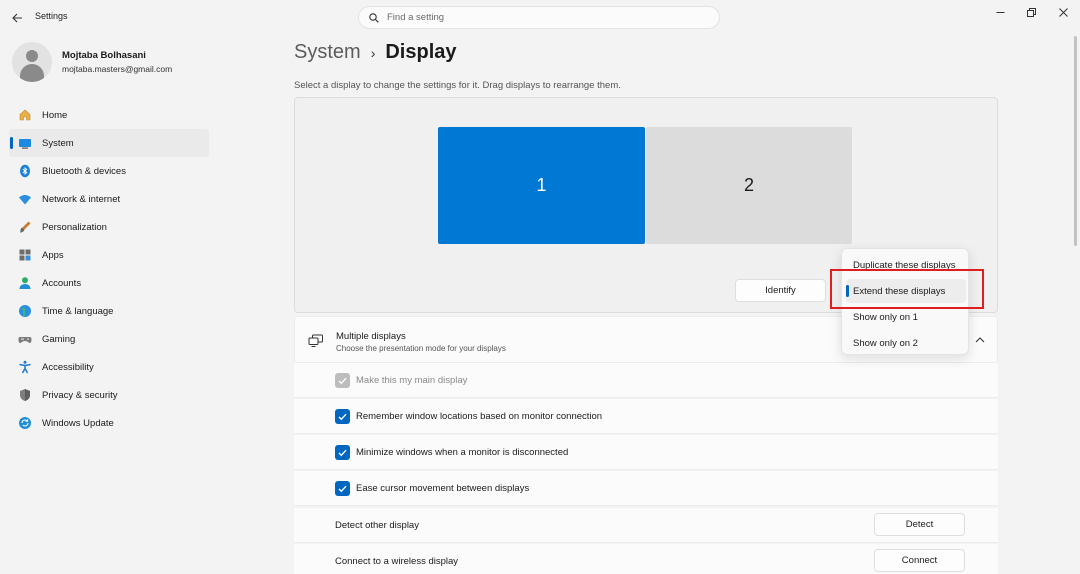  I want to click on globe-icon, so click(25, 311).